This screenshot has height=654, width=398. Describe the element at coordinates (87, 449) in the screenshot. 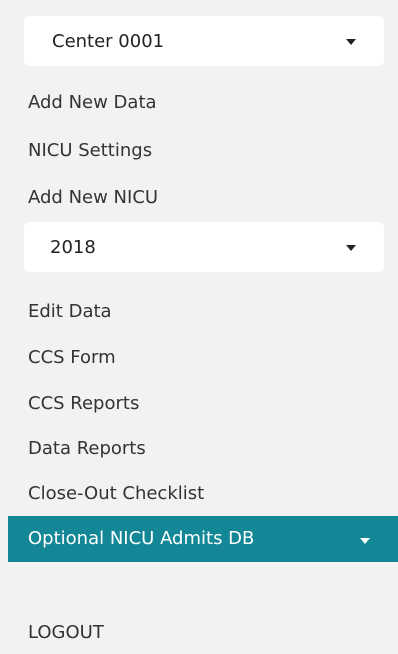

I see `nav-item-data-reports: Data Reports` at that location.